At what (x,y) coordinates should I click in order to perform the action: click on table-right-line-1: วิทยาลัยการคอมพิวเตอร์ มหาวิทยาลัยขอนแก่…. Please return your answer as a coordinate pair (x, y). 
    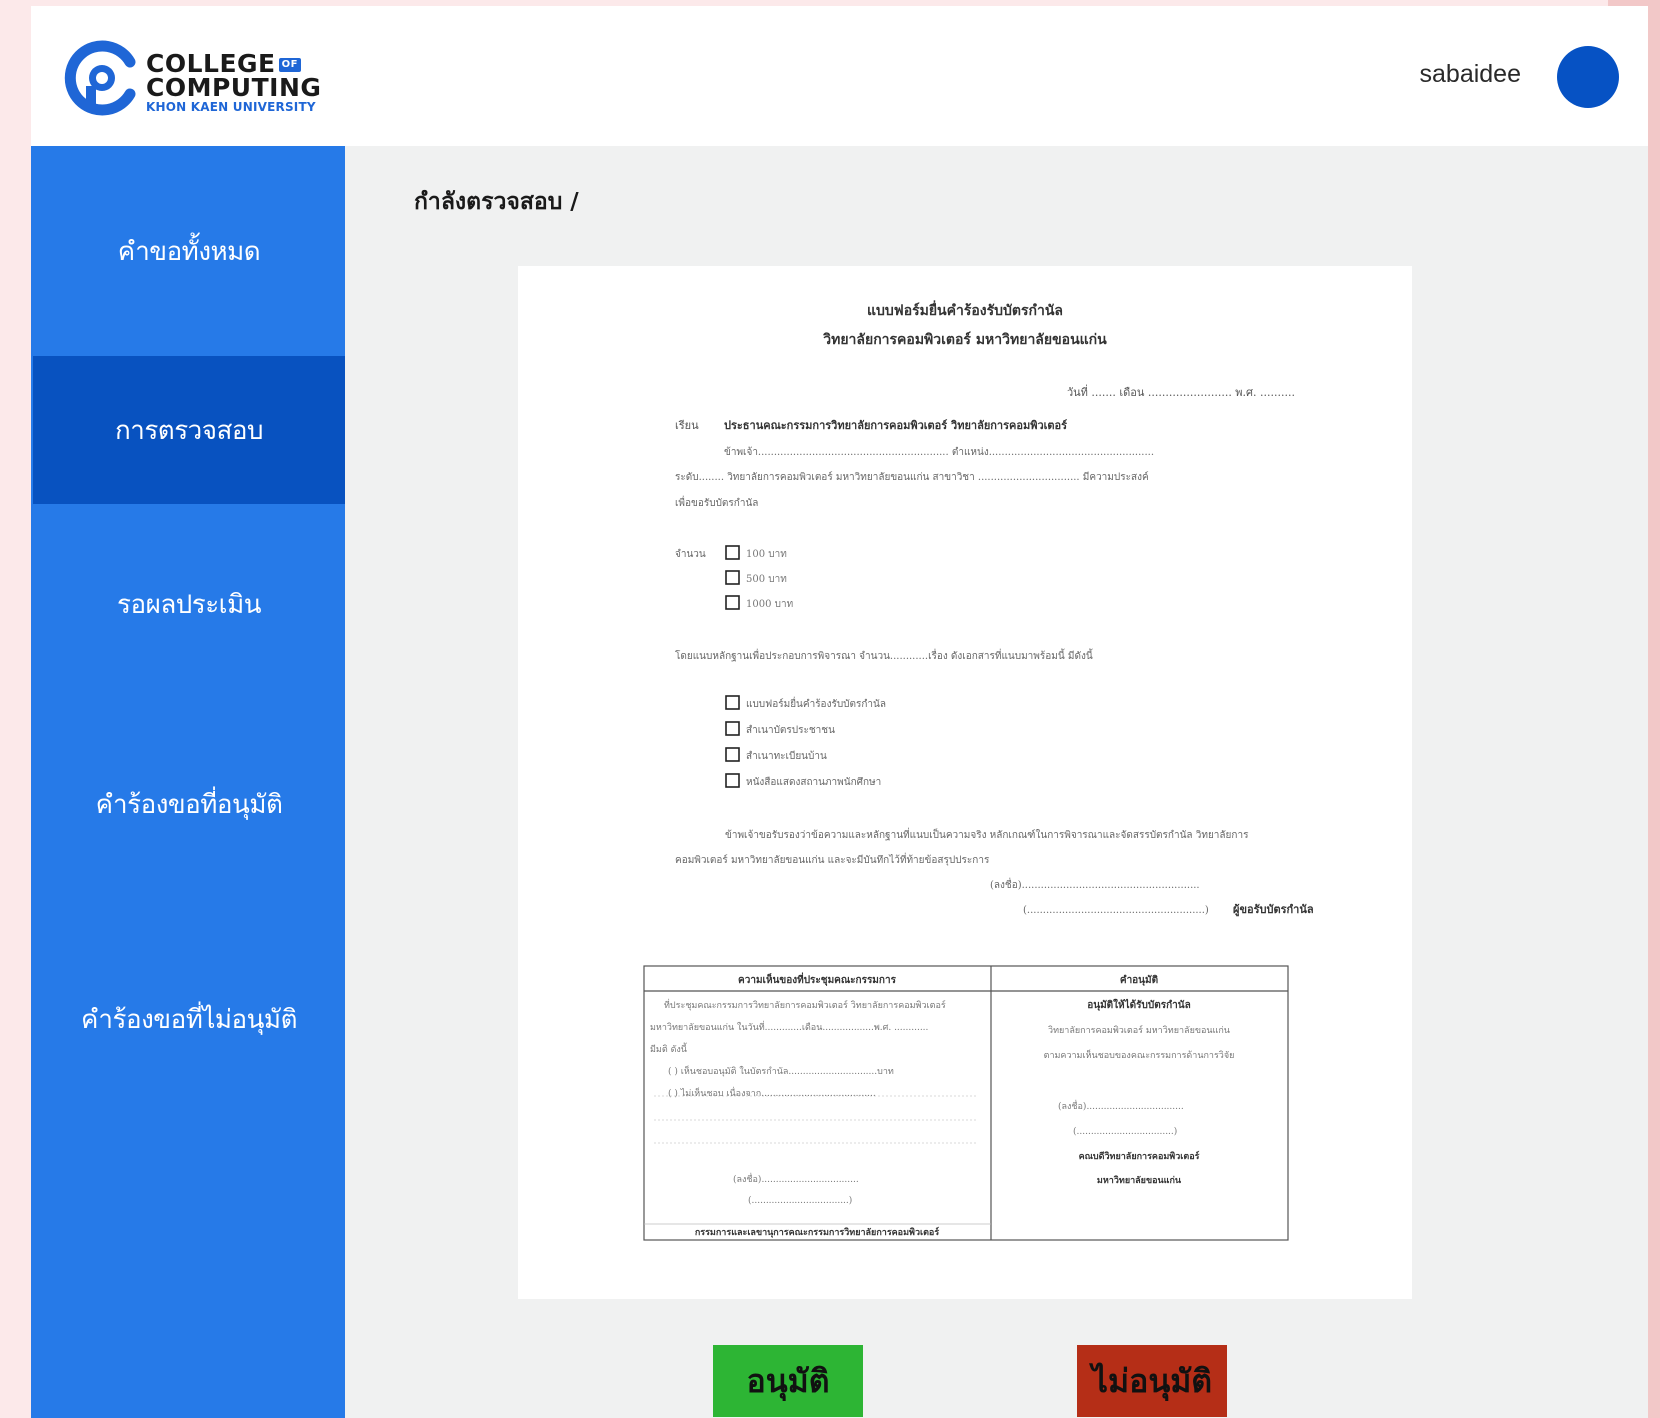
    Looking at the image, I should click on (1139, 1030).